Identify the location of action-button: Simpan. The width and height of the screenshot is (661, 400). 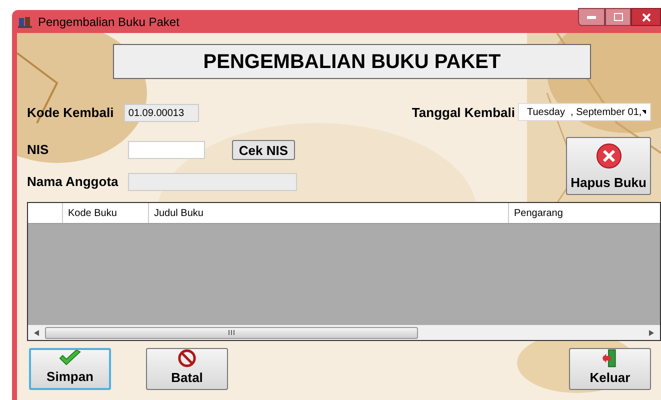
(70, 369).